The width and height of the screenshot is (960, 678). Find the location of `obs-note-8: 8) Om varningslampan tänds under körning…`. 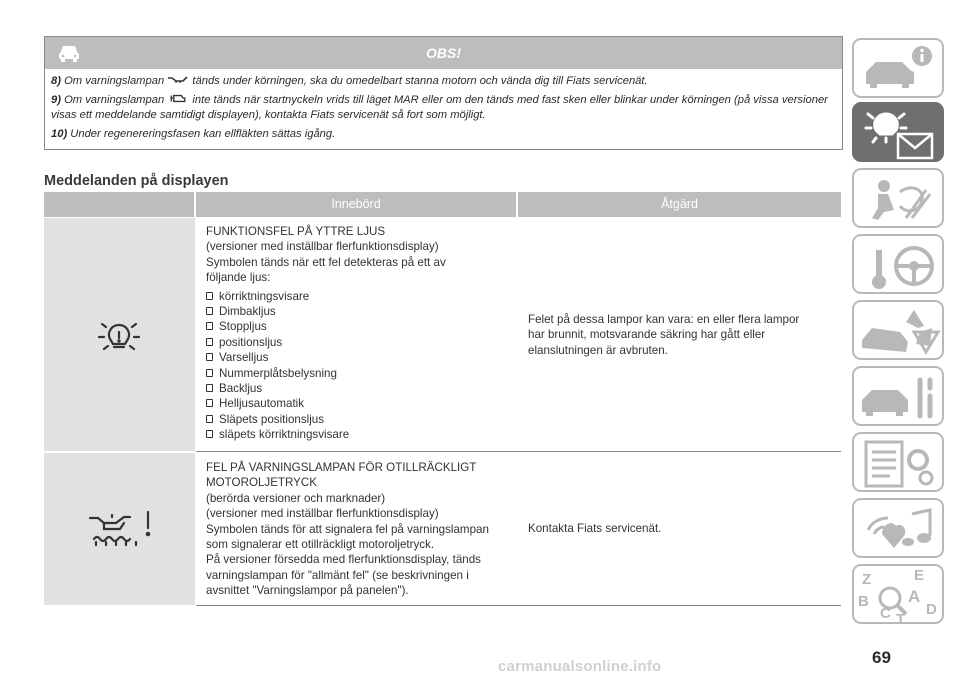

obs-note-8: 8) Om varningslampan tänds under körning… is located at coordinates (443, 82).